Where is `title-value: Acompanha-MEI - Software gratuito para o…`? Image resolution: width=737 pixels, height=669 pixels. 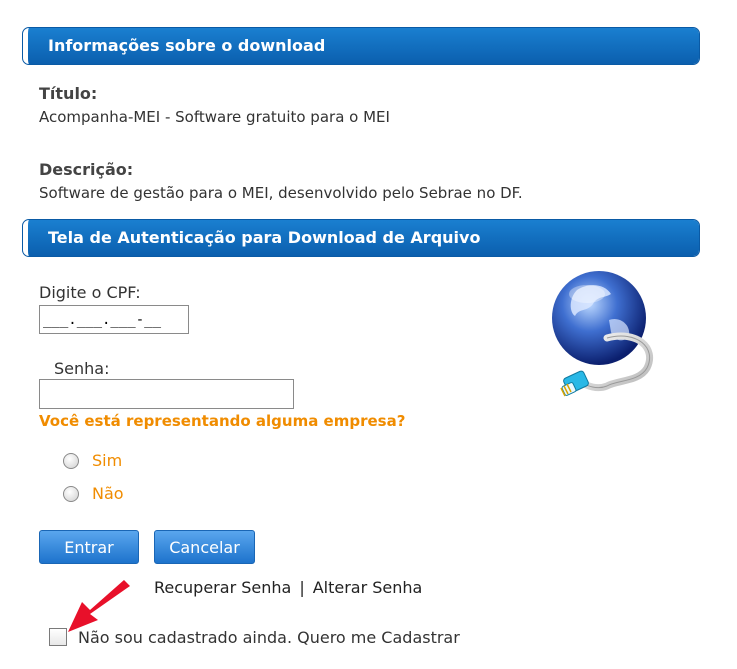 title-value: Acompanha-MEI - Software gratuito para o… is located at coordinates (214, 117).